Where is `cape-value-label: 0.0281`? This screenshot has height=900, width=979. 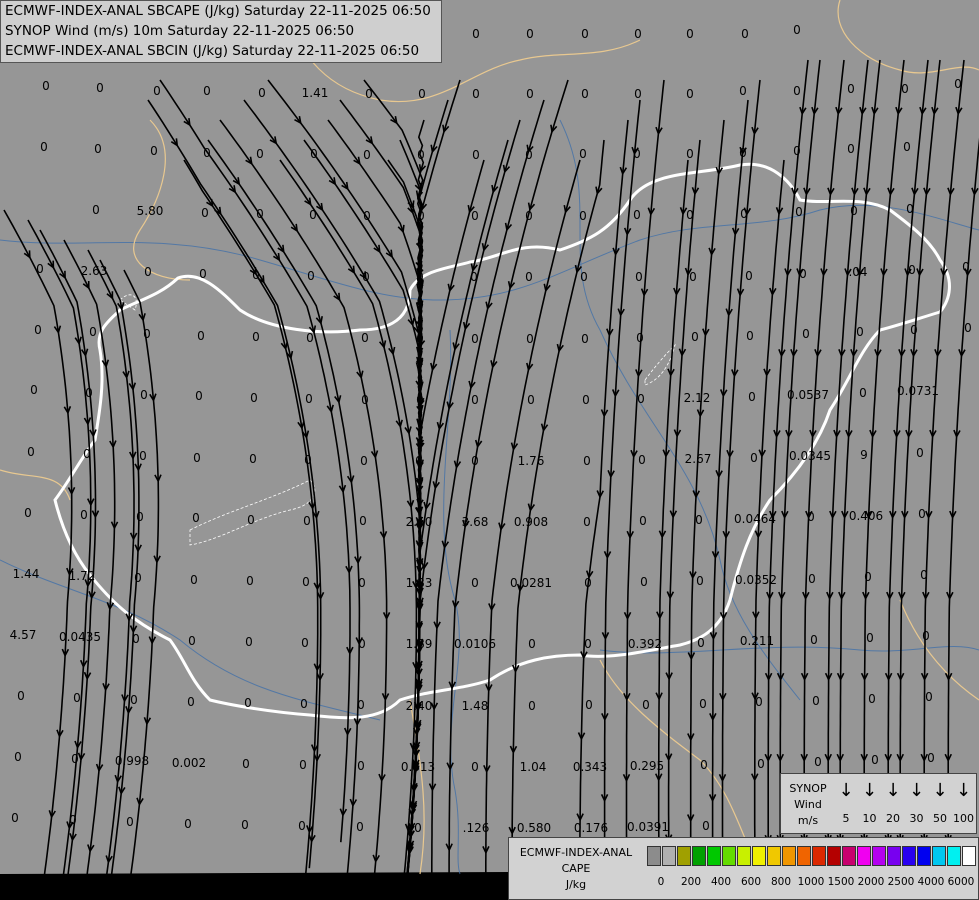
cape-value-label: 0.0281 is located at coordinates (531, 583).